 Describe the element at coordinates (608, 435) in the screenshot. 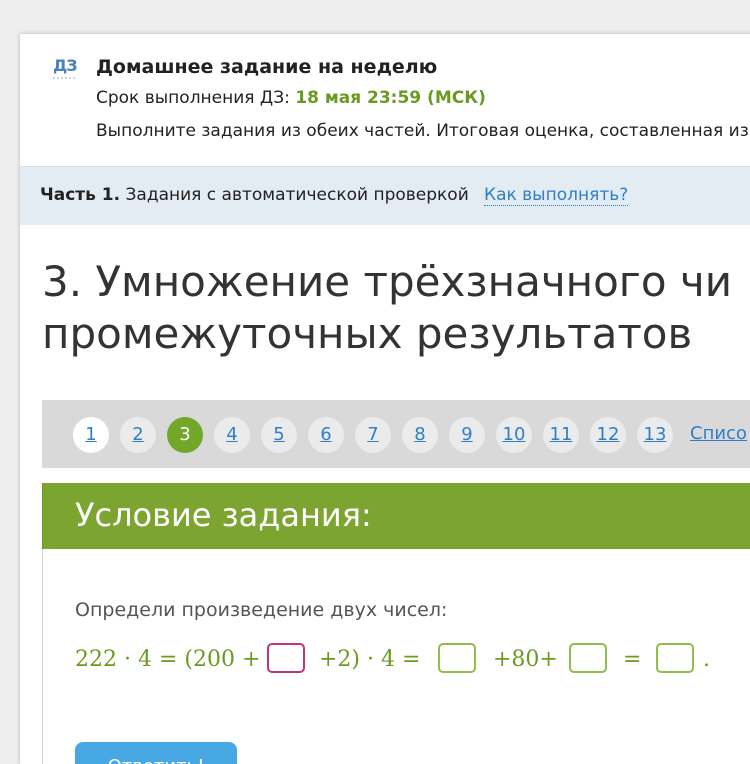

I see `page-button-12: 12` at that location.